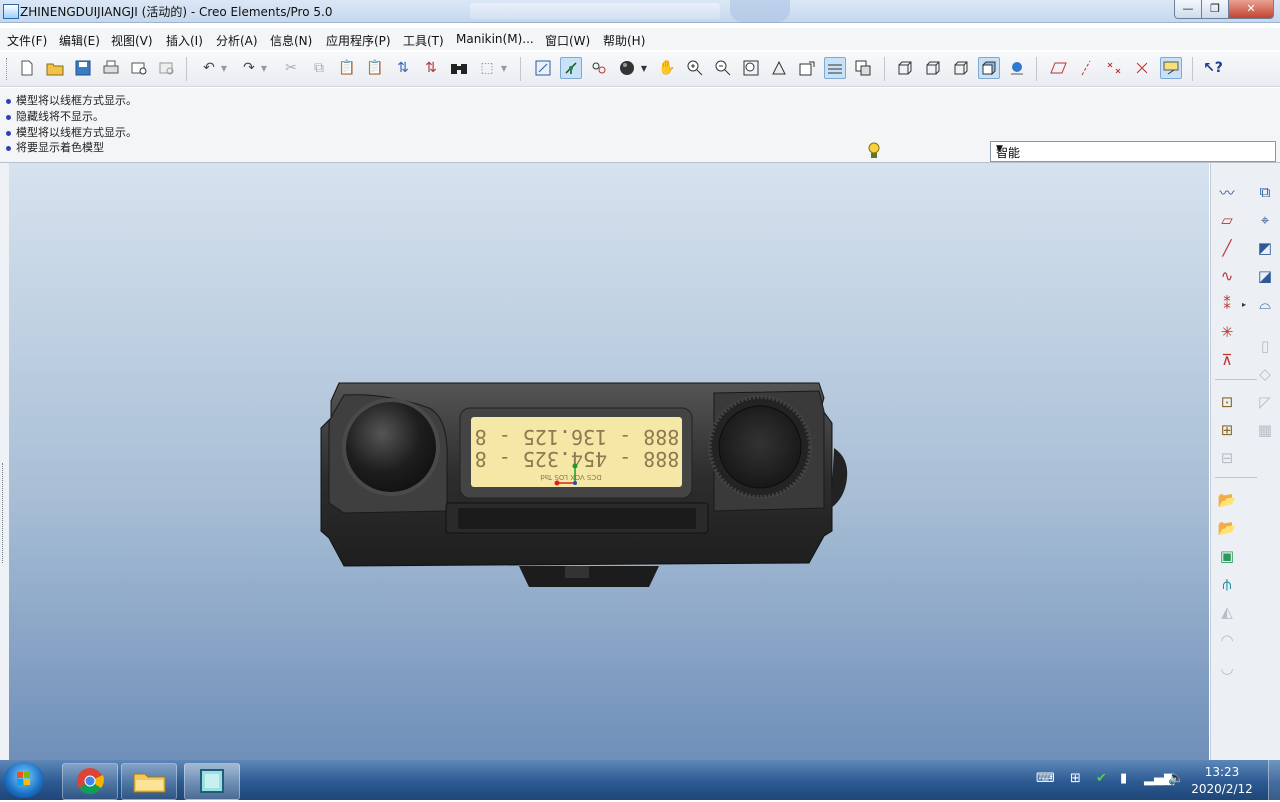  What do you see at coordinates (1265, 402) in the screenshot?
I see `draft-icon: ◸` at bounding box center [1265, 402].